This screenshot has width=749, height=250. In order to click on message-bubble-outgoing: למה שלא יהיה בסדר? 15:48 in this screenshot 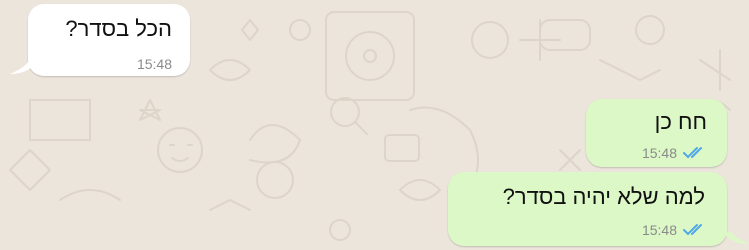, I will do `click(587, 209)`.